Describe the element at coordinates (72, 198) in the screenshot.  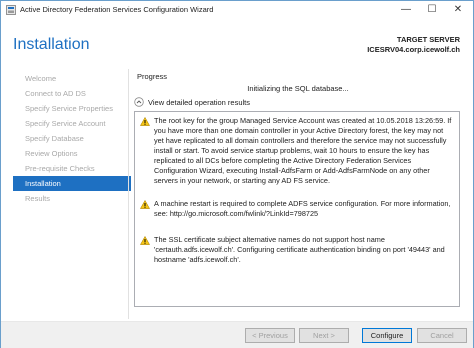
I see `sidebar-item-results: Results` at that location.